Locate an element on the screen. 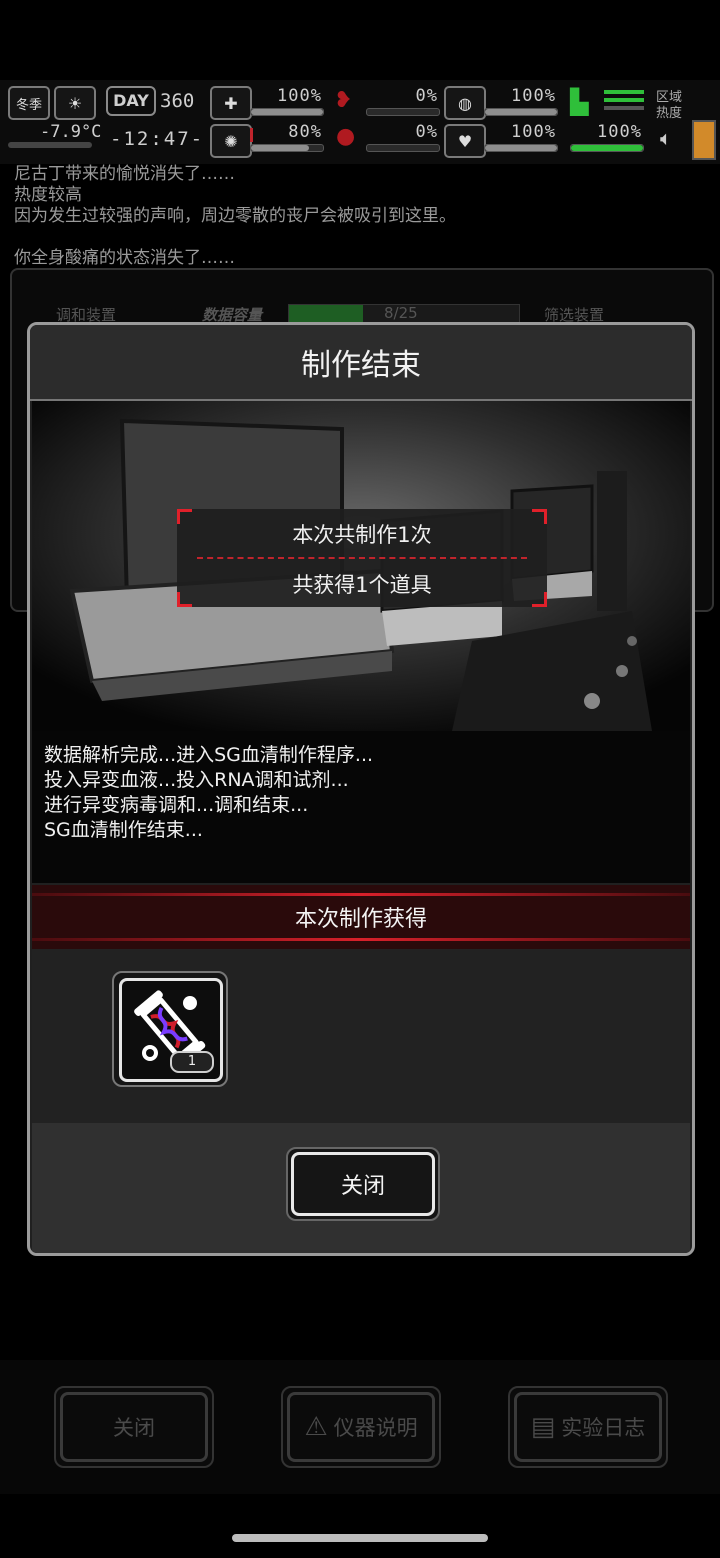 The image size is (720, 1558). gain-header: 本次制作获得 is located at coordinates (361, 917).